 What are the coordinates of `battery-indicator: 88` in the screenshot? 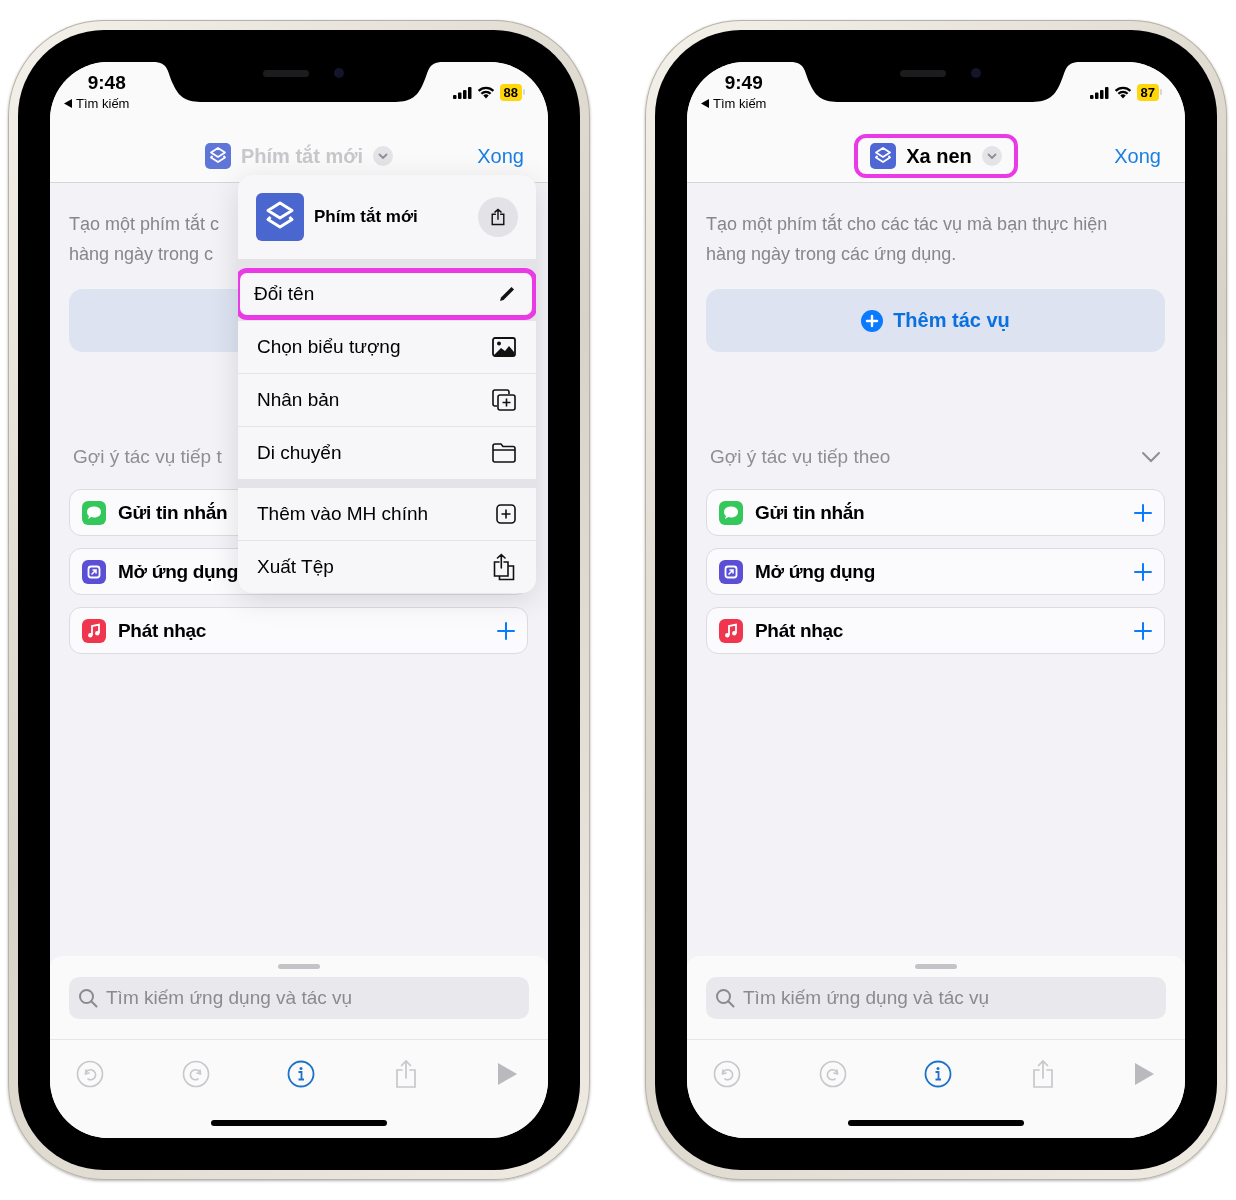 It's located at (510, 92).